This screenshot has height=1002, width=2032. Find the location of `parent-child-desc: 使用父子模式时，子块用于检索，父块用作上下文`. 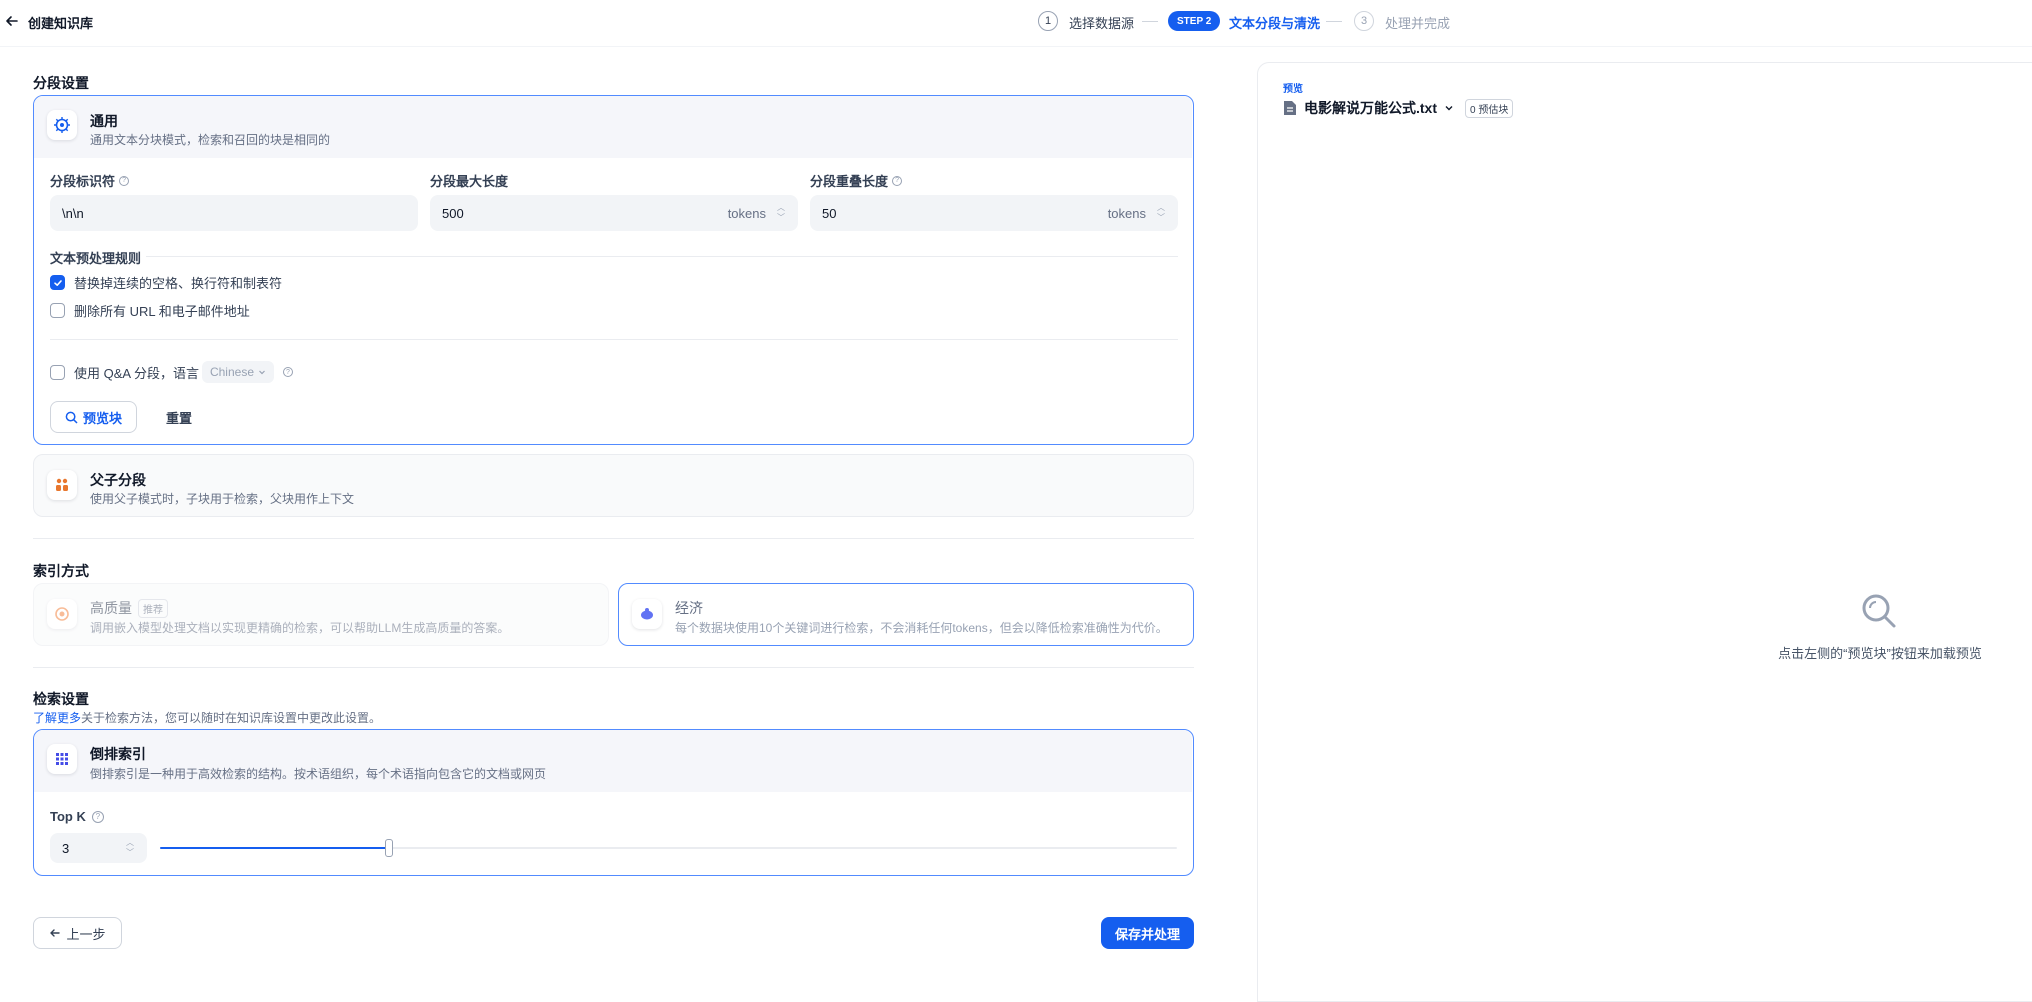

parent-child-desc: 使用父子模式时，子块用于检索，父块用作上下文 is located at coordinates (222, 499).